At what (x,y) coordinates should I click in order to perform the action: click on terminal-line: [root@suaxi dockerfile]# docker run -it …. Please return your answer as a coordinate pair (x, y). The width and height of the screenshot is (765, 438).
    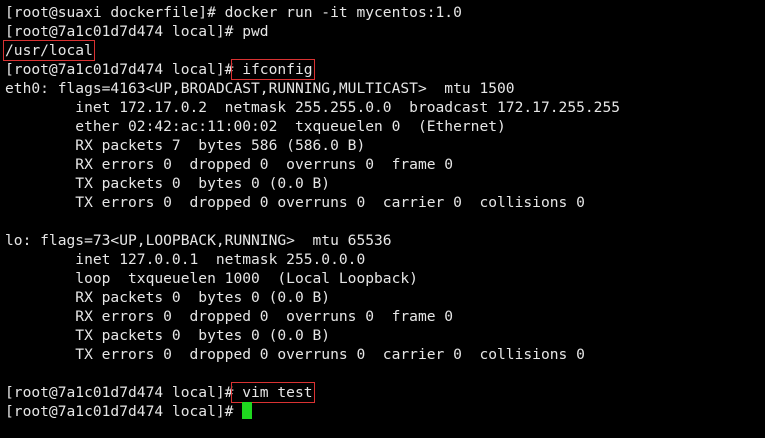
    Looking at the image, I should click on (385, 12).